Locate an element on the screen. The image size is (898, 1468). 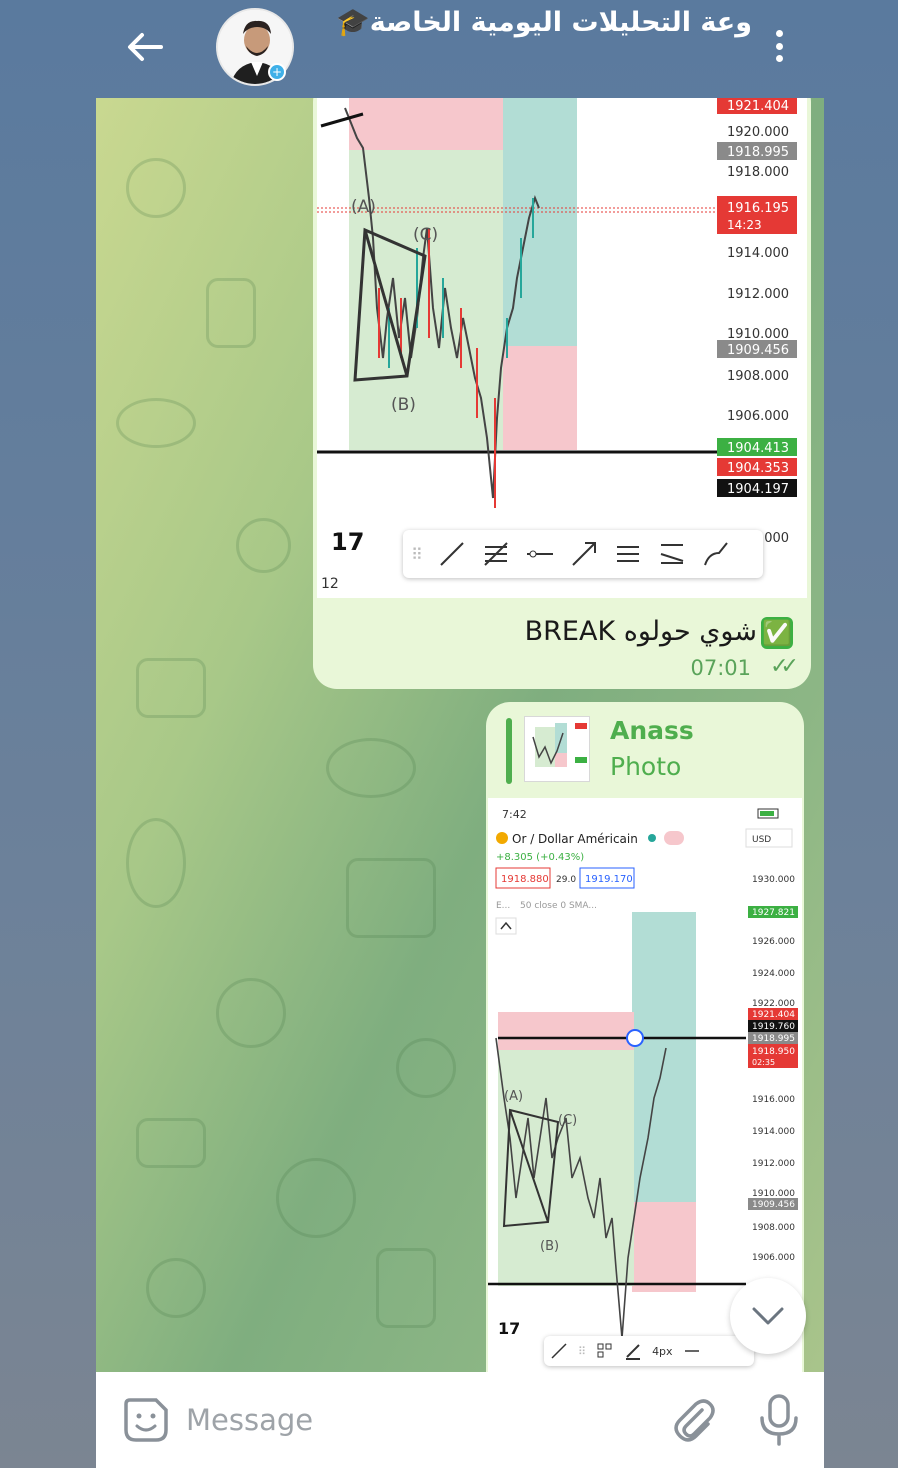
price-label: 1904.353 is located at coordinates (758, 468).